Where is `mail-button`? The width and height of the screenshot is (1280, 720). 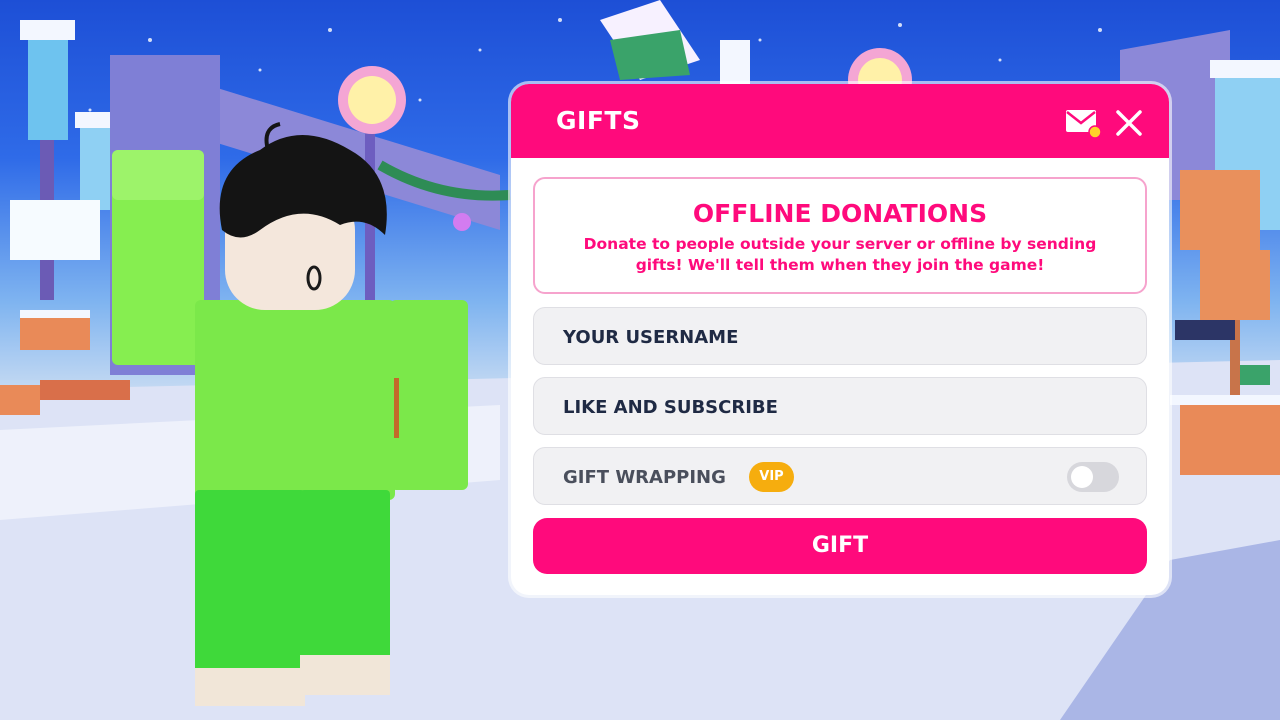 mail-button is located at coordinates (1083, 123).